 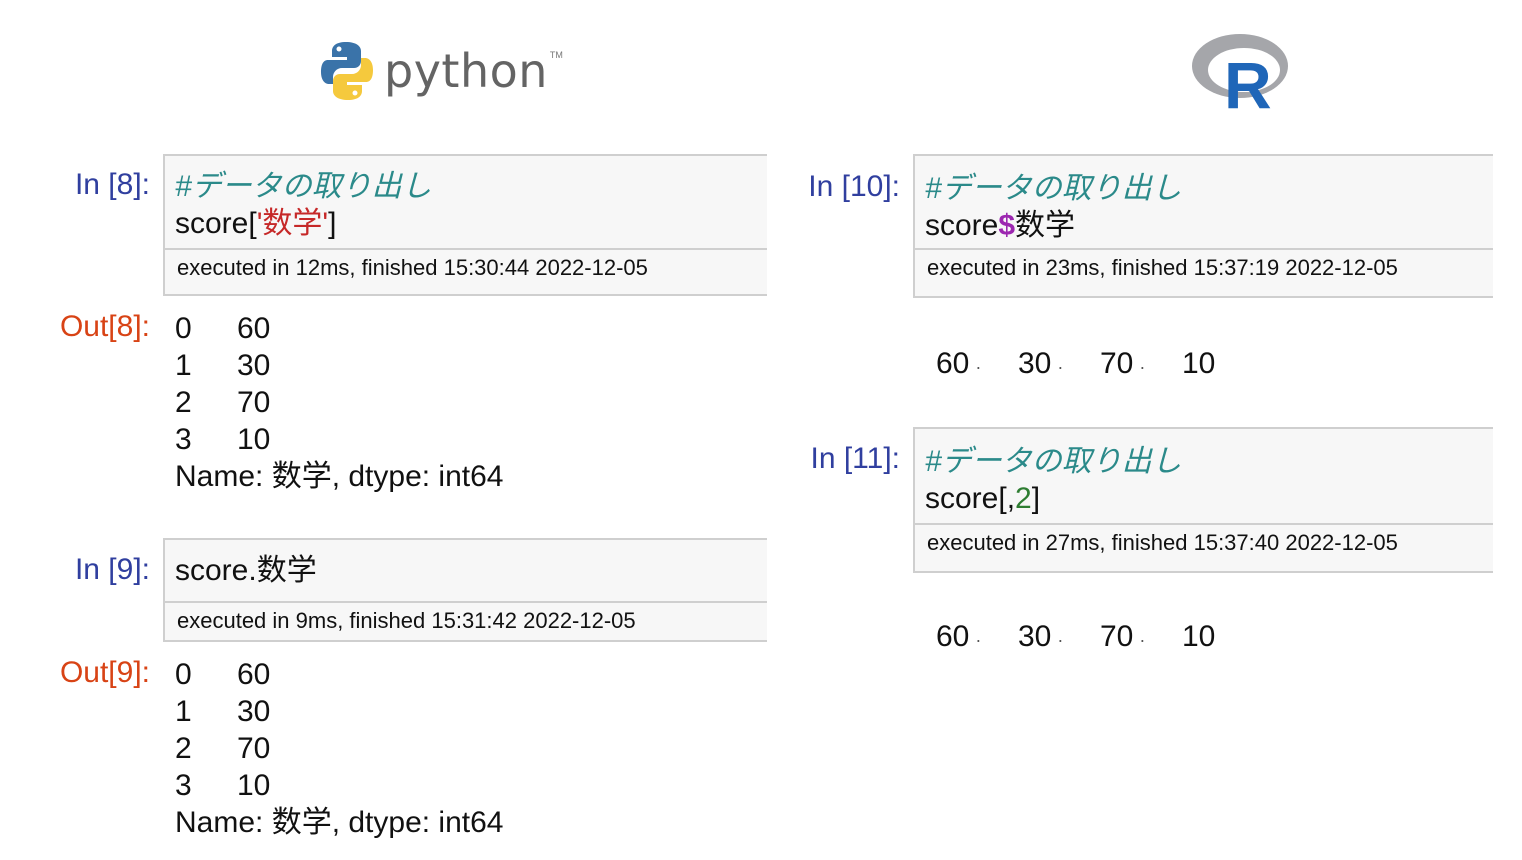 What do you see at coordinates (466, 564) in the screenshot?
I see `code-editor: score.数学` at bounding box center [466, 564].